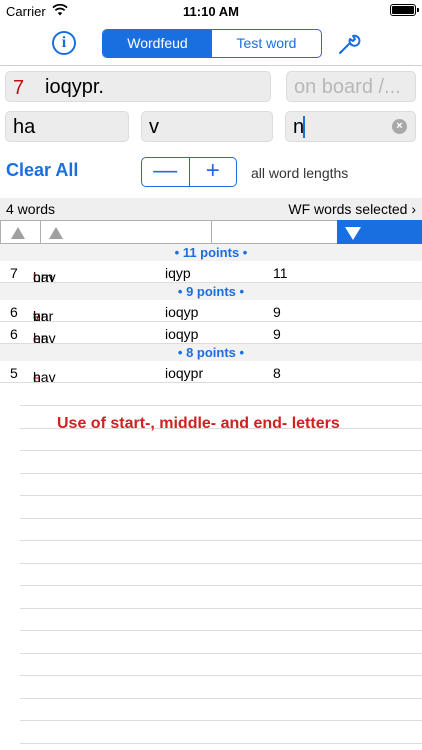  I want to click on toolbar: i Wordfeud Test word, so click(211, 44).